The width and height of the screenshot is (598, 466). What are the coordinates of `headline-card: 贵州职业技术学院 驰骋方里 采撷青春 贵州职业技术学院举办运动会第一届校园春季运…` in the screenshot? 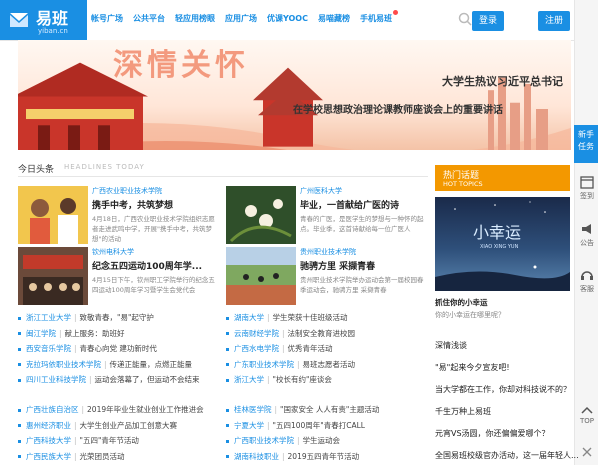 It's located at (326, 276).